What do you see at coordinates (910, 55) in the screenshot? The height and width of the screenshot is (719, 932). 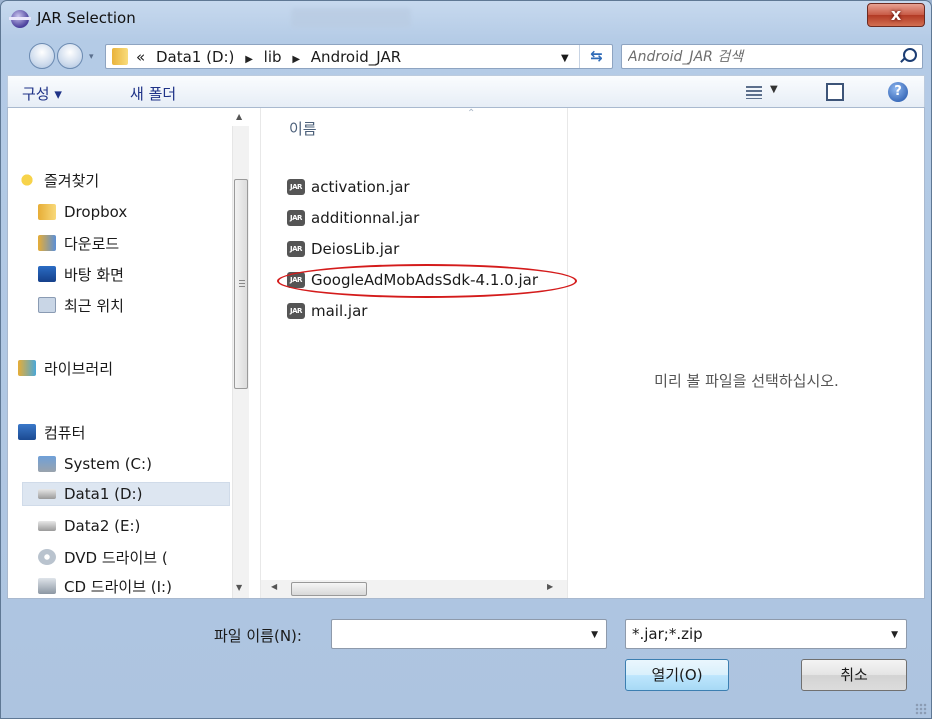 I see `search-icon` at bounding box center [910, 55].